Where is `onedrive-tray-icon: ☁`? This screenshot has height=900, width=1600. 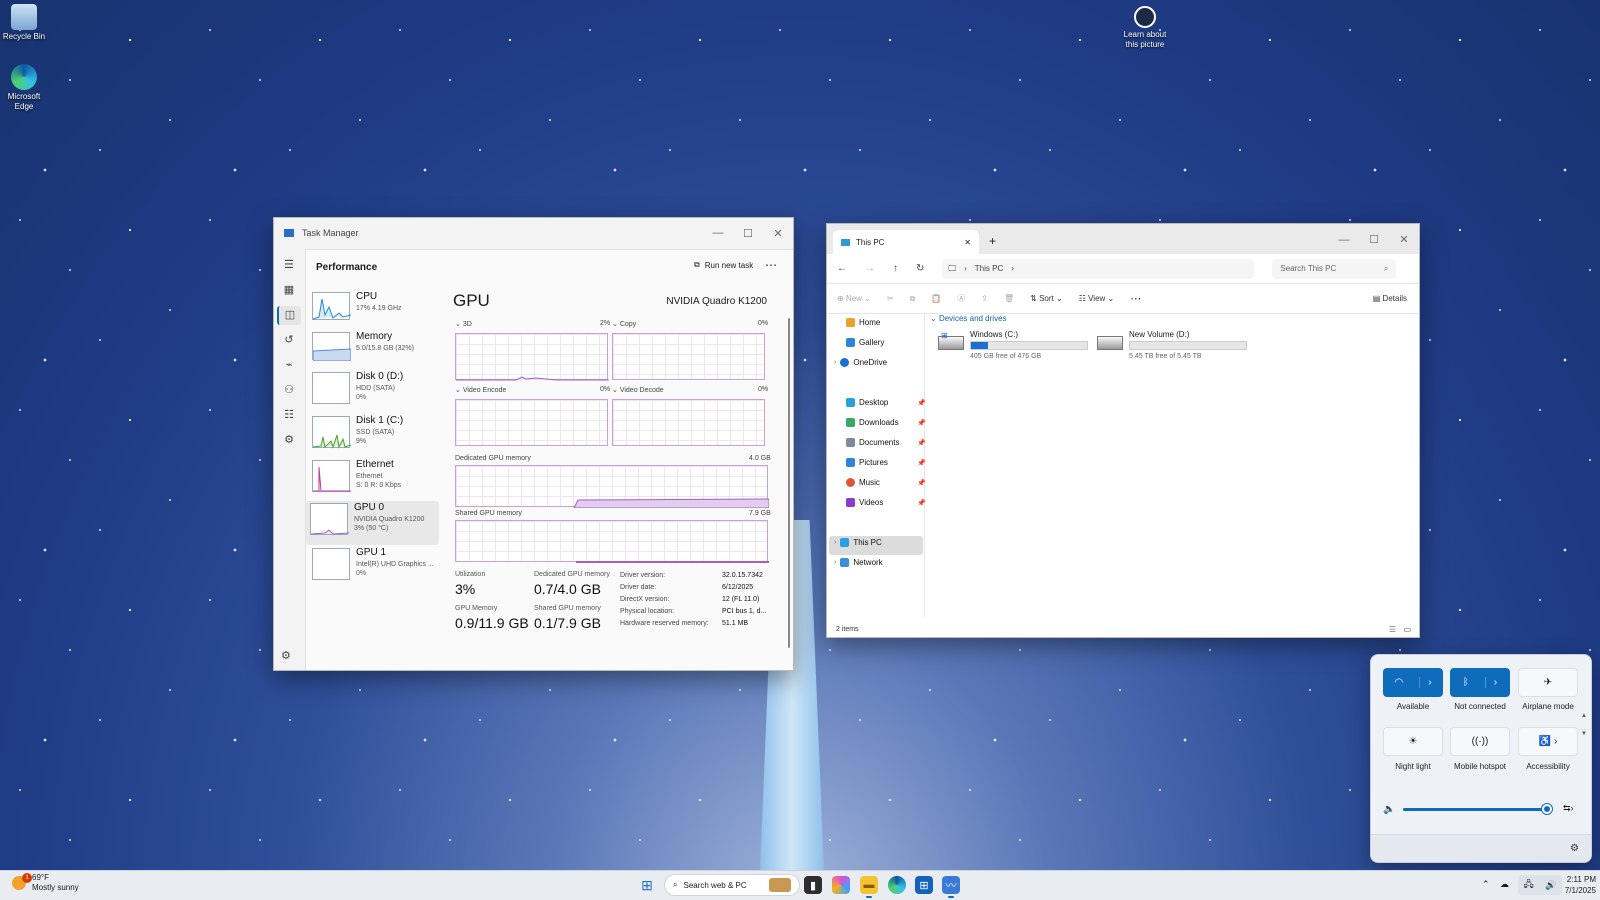 onedrive-tray-icon: ☁ is located at coordinates (1504, 884).